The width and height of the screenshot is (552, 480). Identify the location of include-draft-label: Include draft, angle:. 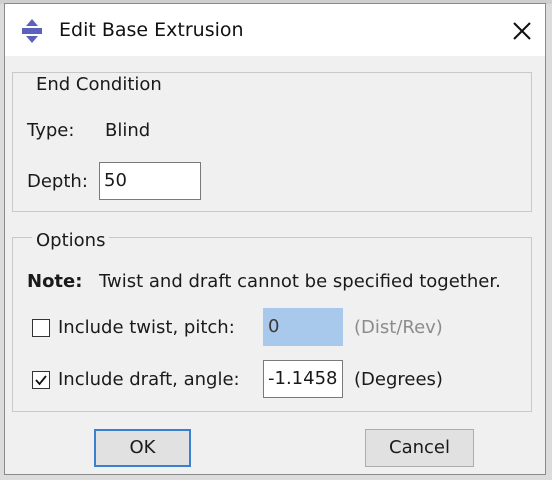
(149, 379).